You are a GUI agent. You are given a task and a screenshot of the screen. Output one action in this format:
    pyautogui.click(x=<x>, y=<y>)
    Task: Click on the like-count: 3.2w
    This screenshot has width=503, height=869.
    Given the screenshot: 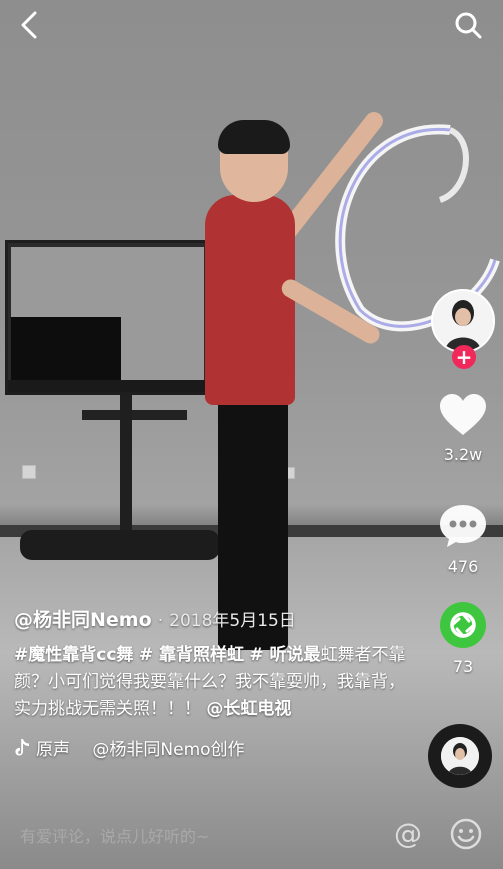 What is the action you would take?
    pyautogui.click(x=463, y=454)
    